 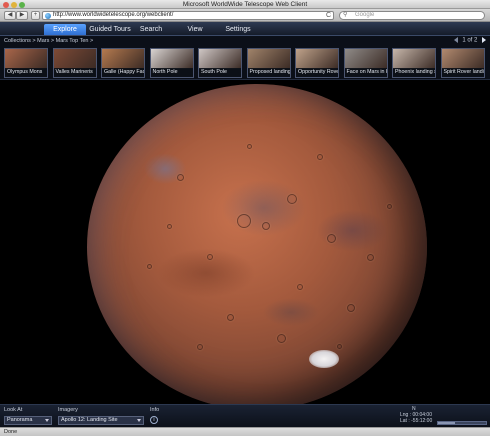 I want to click on add-bookmark-button: +, so click(x=35, y=15).